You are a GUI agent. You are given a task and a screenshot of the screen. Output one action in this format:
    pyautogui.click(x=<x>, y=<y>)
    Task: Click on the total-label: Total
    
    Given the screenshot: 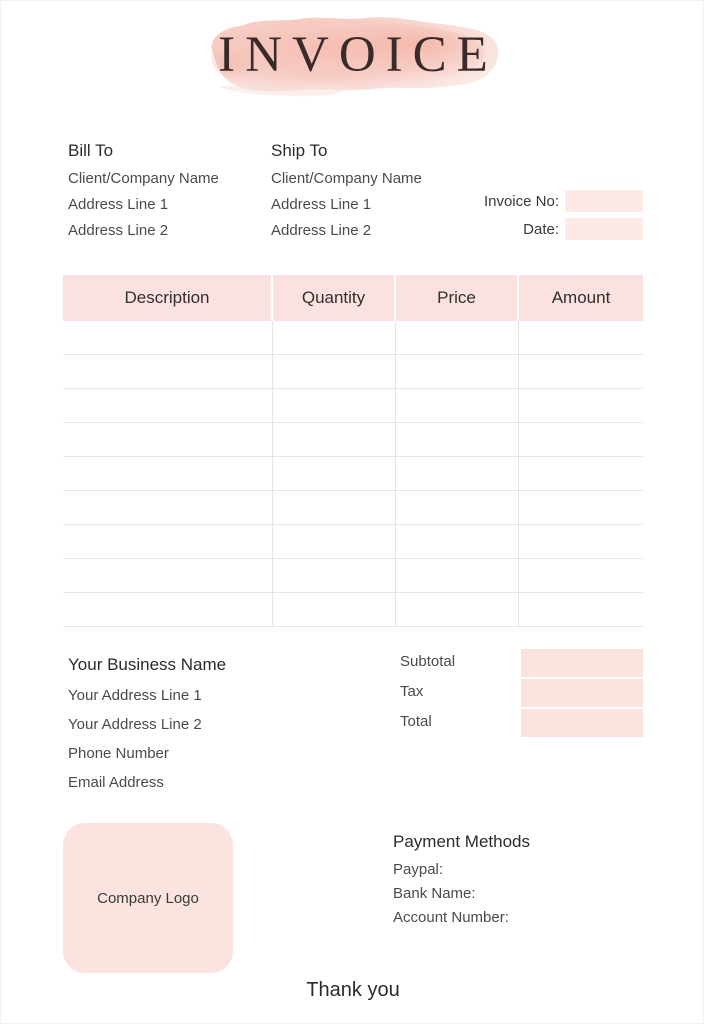 What is the action you would take?
    pyautogui.click(x=416, y=721)
    